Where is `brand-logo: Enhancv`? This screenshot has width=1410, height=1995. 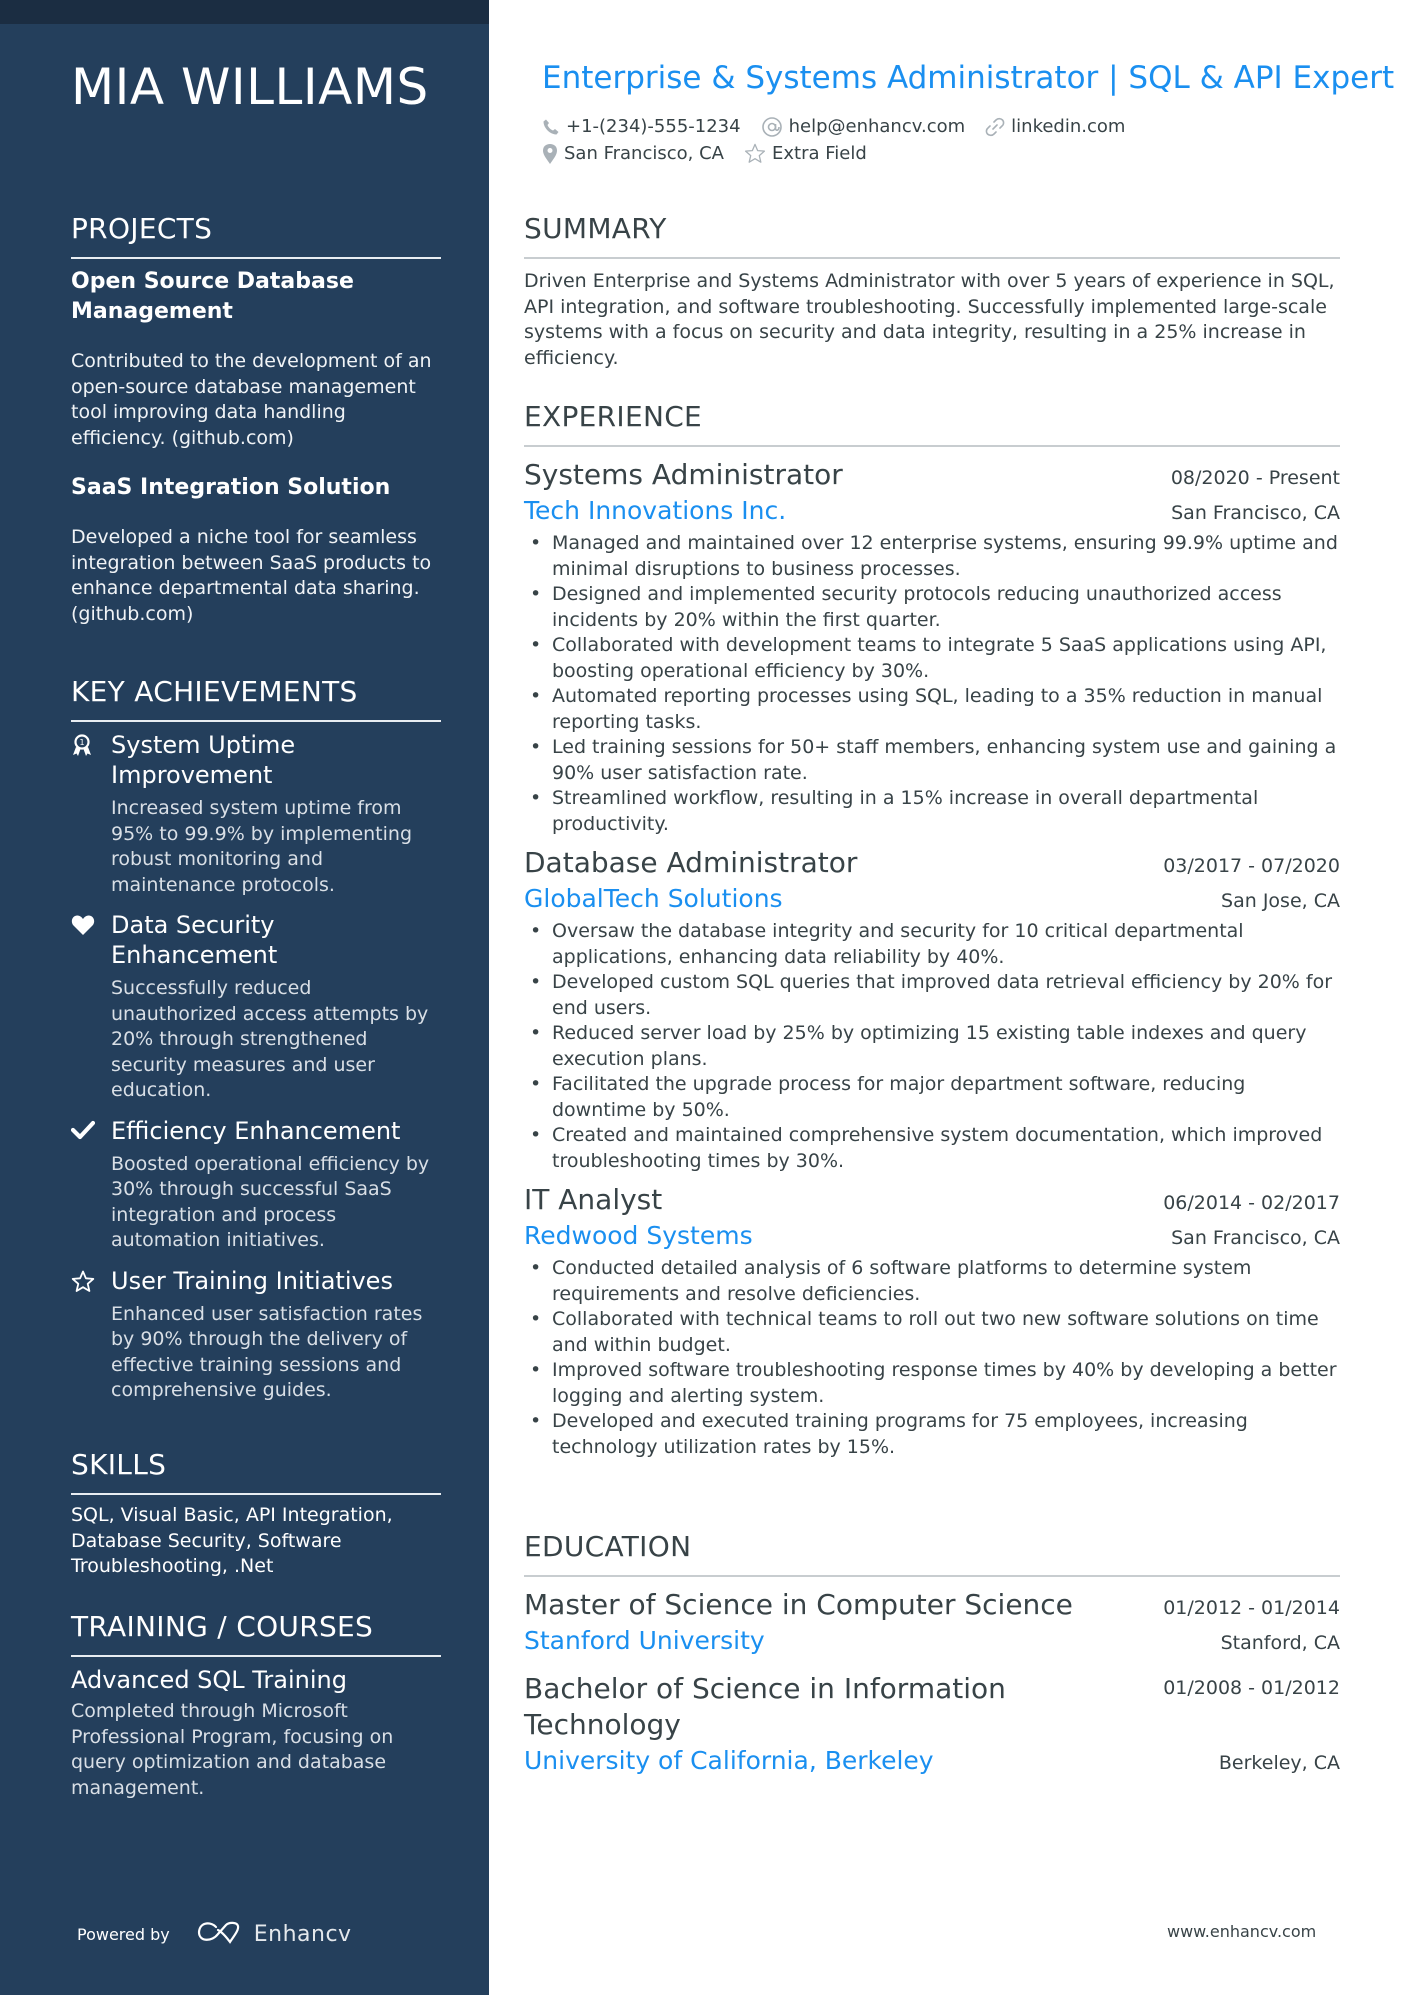 brand-logo: Enhancv is located at coordinates (274, 1934).